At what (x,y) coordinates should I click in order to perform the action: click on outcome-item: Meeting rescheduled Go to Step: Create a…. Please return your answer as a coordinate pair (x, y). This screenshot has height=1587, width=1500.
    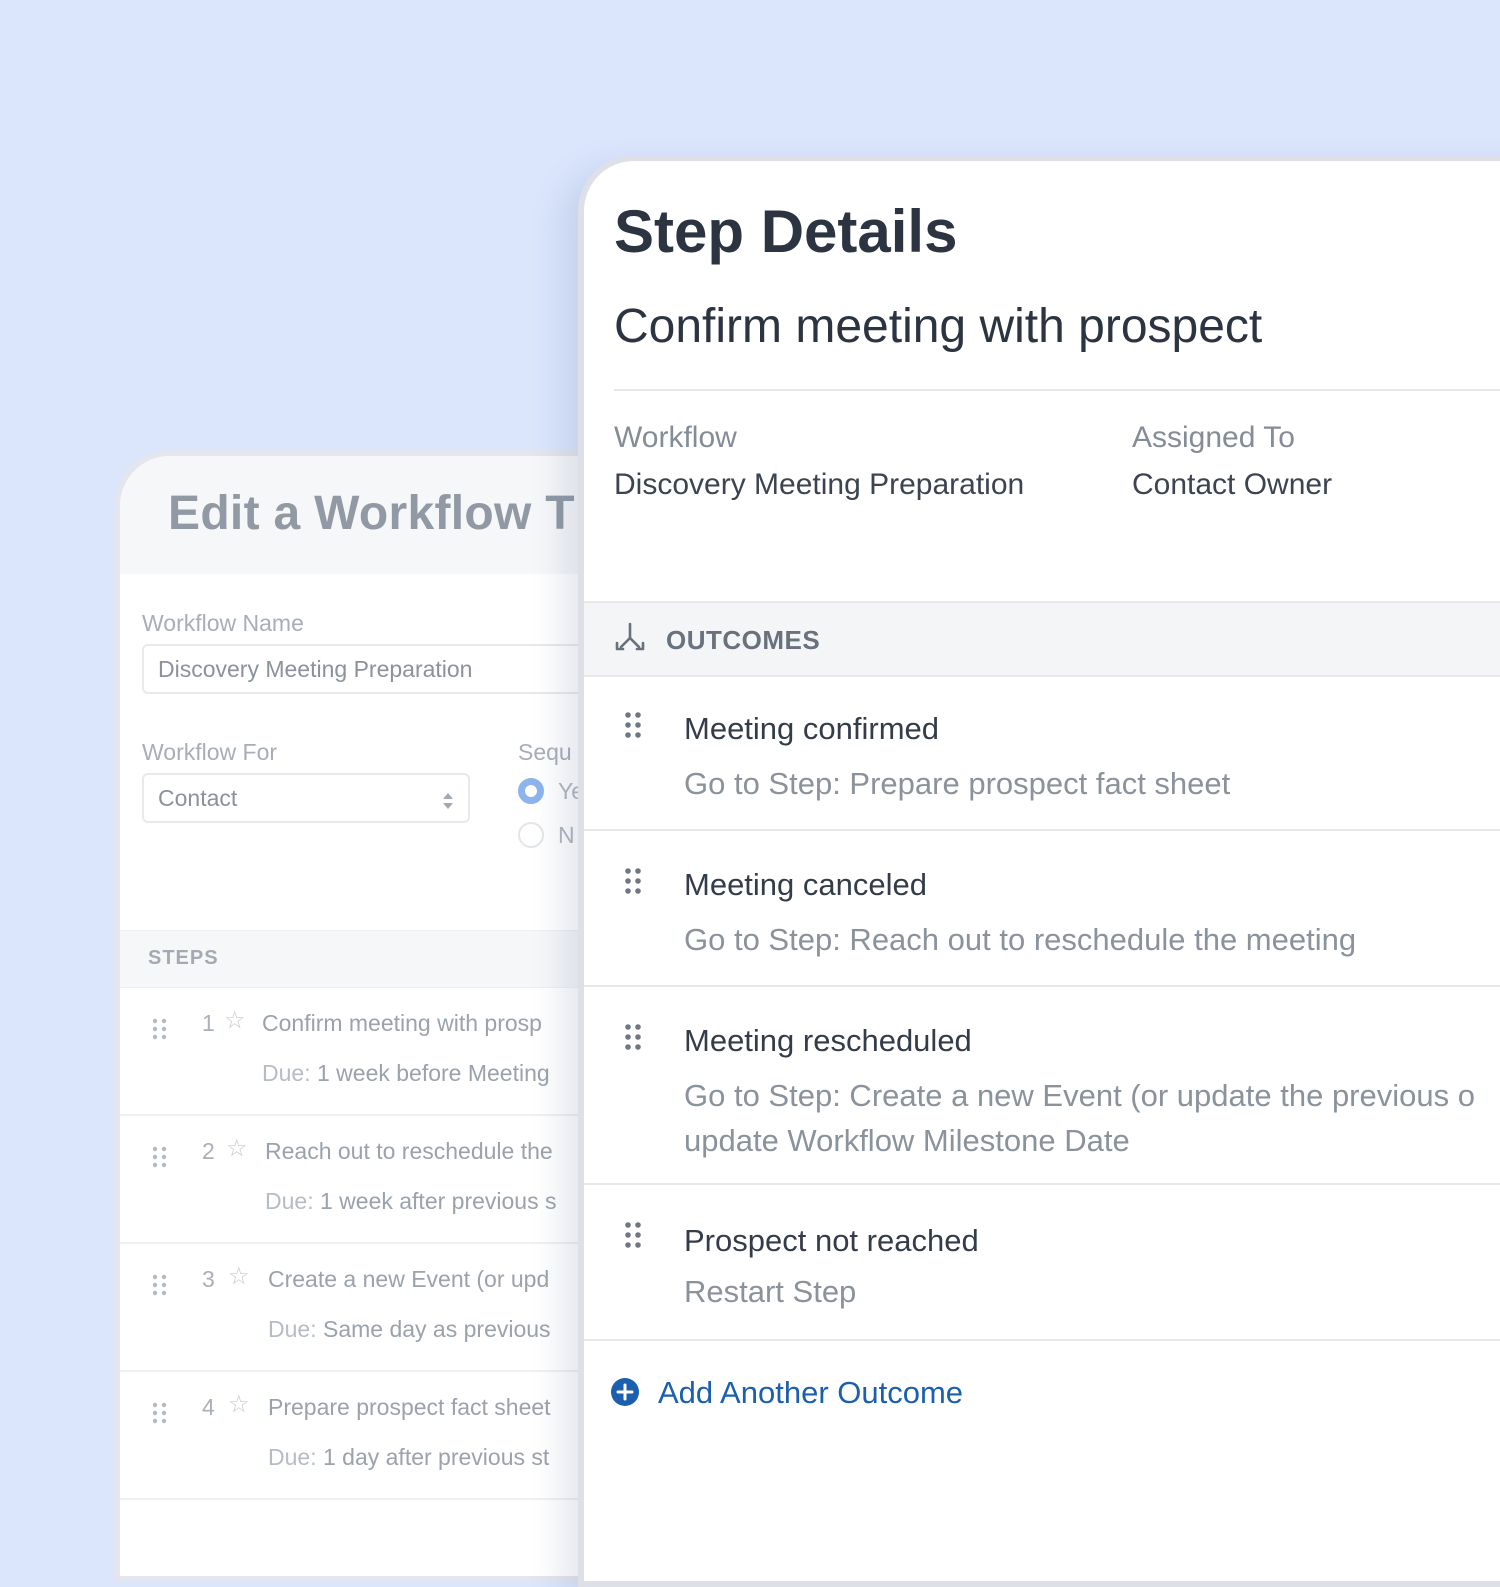
    Looking at the image, I should click on (1042, 1086).